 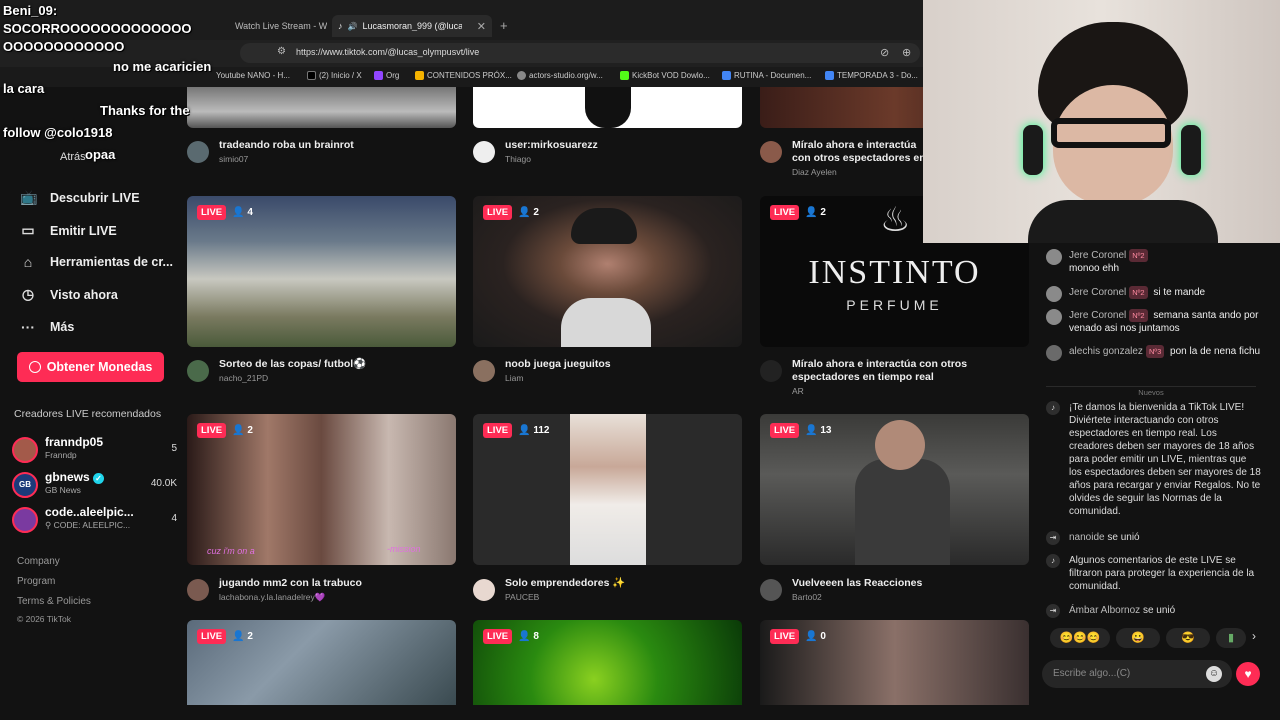 I want to click on sidebar-item-watched: ◷ Visto ahora, so click(x=69, y=294).